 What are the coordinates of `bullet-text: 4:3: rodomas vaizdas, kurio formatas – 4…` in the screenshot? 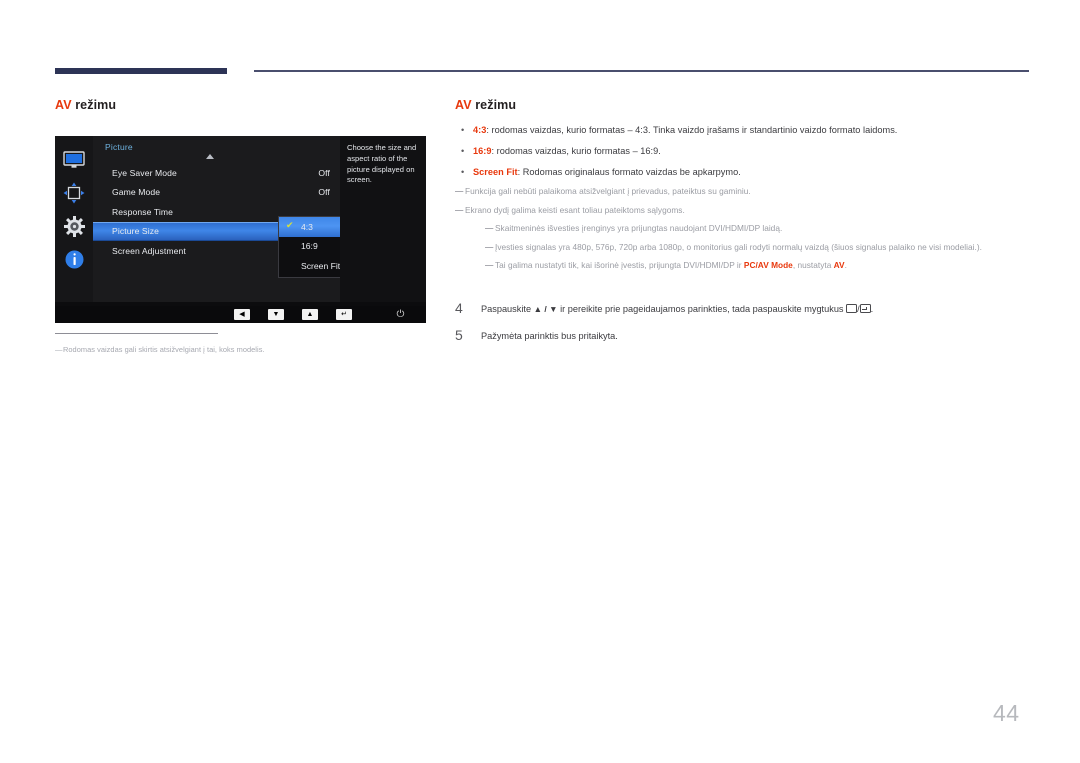 It's located at (754, 130).